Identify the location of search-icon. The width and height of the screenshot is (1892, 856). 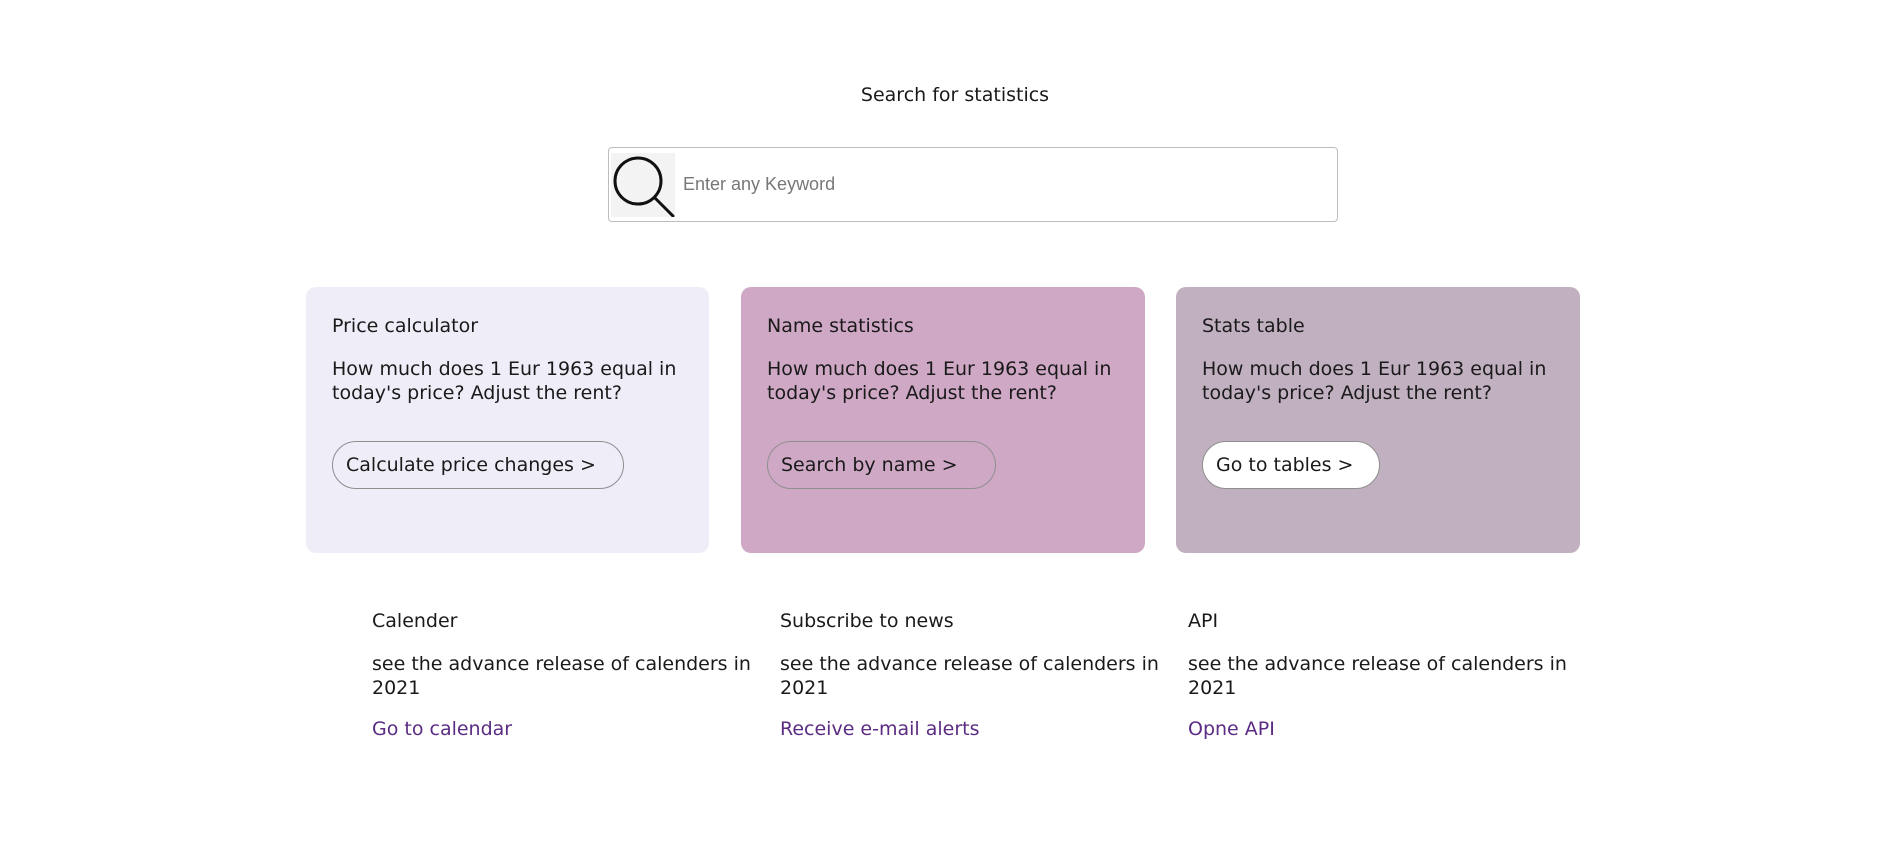
(643, 184).